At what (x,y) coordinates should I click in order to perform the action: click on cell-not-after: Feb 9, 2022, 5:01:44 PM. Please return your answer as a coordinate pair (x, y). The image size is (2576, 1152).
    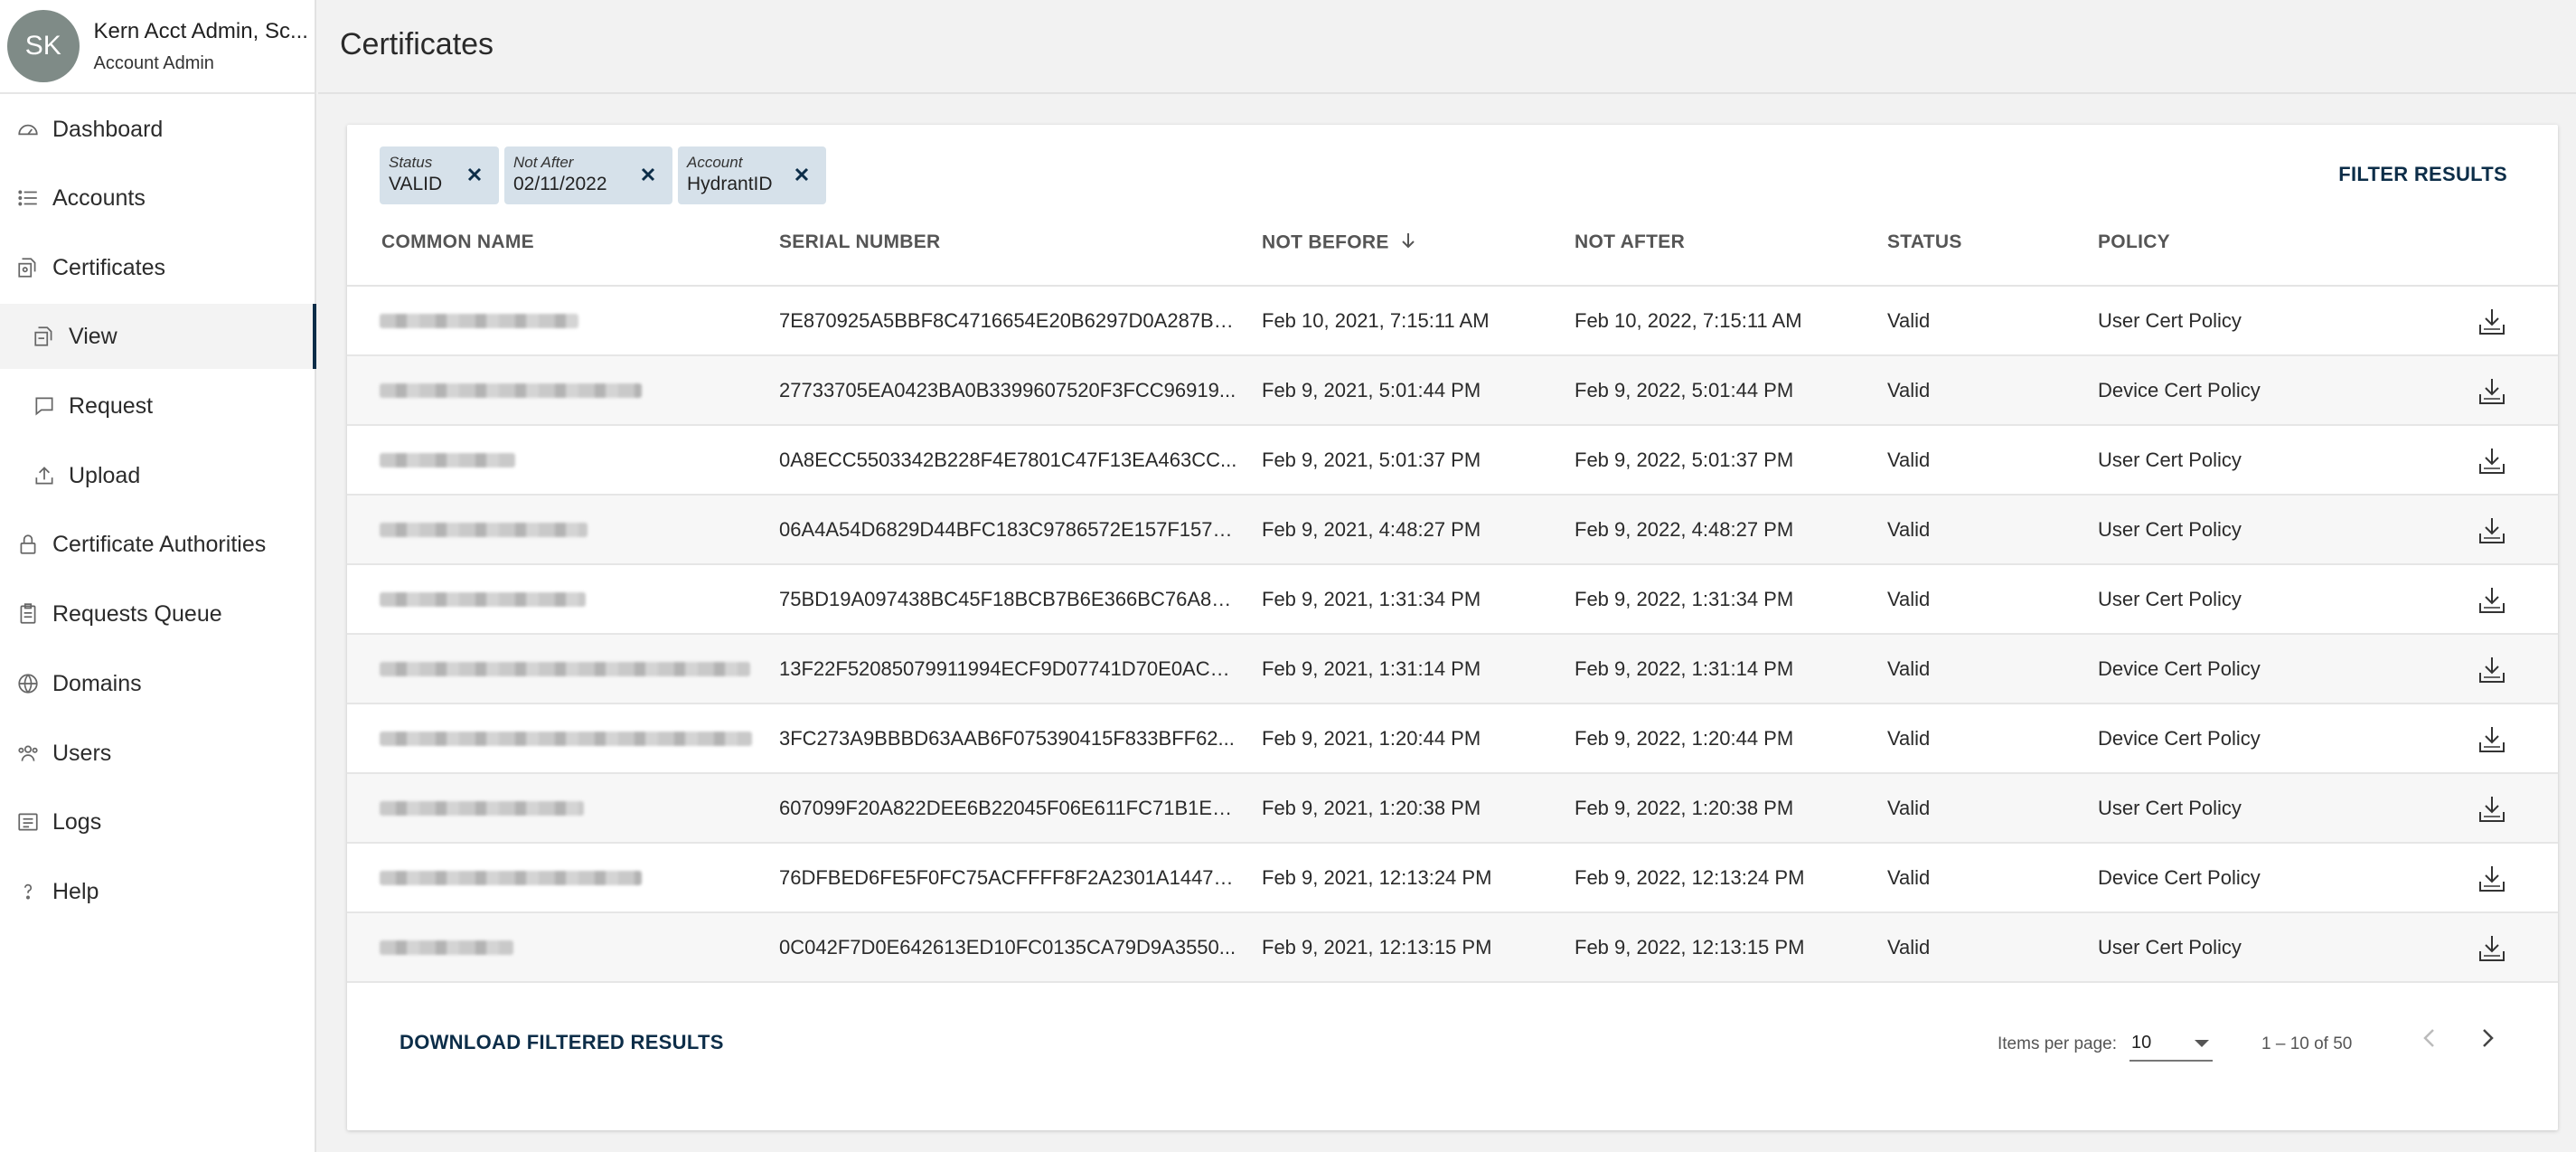
    Looking at the image, I should click on (1685, 390).